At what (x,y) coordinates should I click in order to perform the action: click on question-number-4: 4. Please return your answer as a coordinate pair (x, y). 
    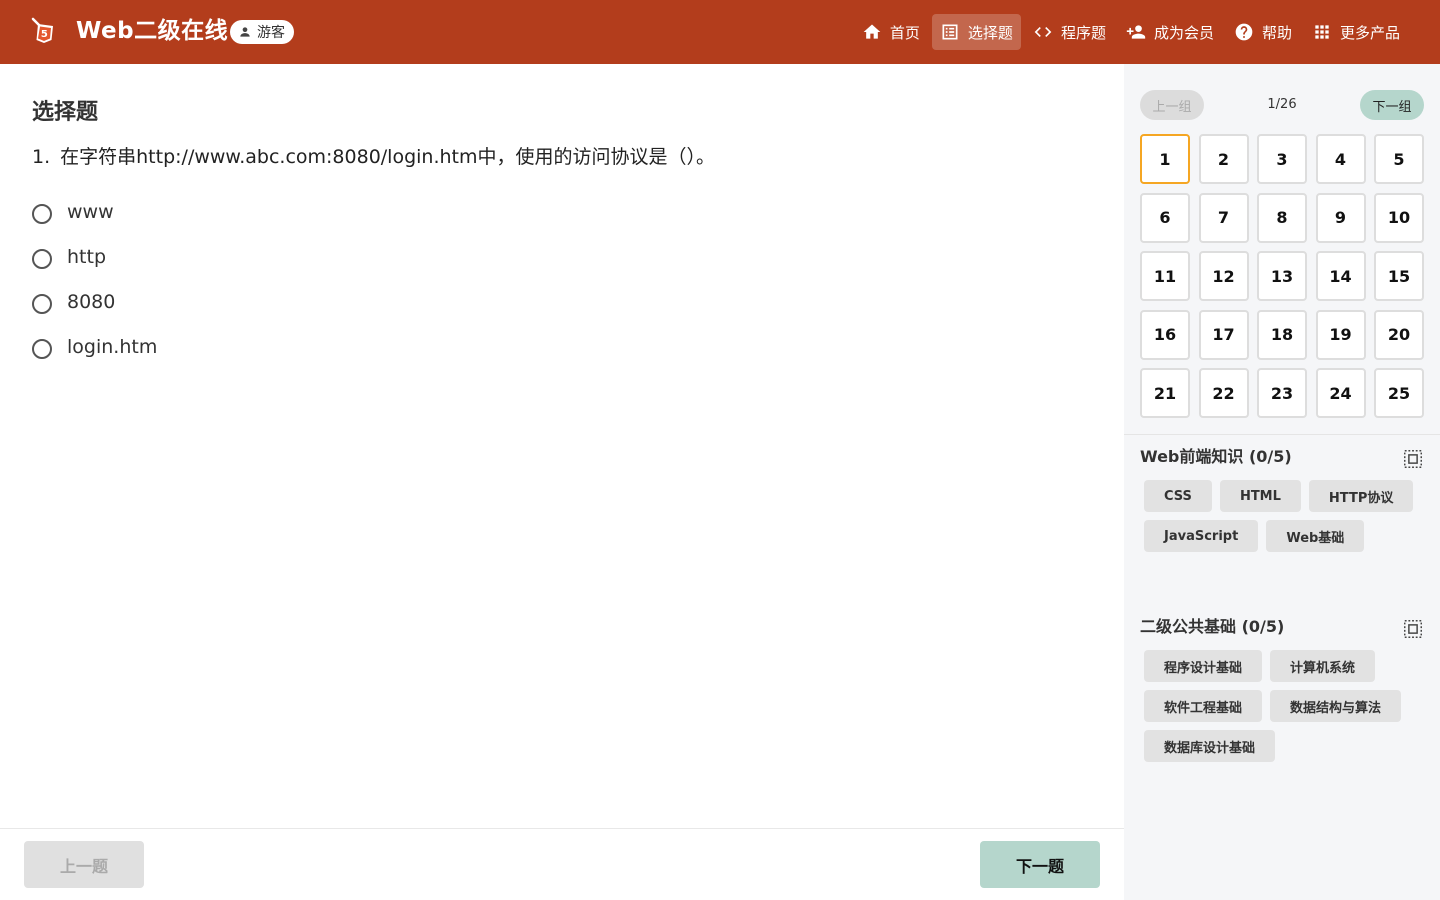
    Looking at the image, I should click on (1340, 159).